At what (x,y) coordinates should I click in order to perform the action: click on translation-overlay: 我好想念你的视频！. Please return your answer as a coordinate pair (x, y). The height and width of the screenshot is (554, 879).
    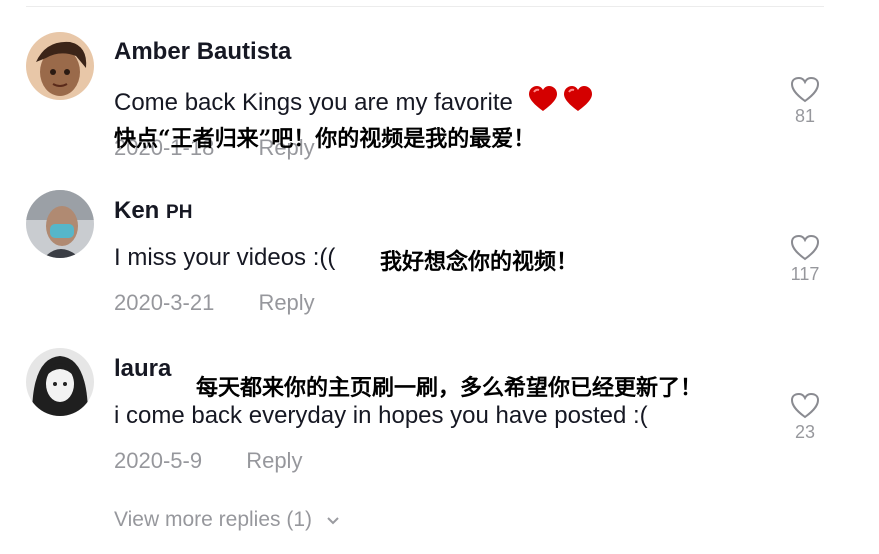
    Looking at the image, I should click on (479, 262).